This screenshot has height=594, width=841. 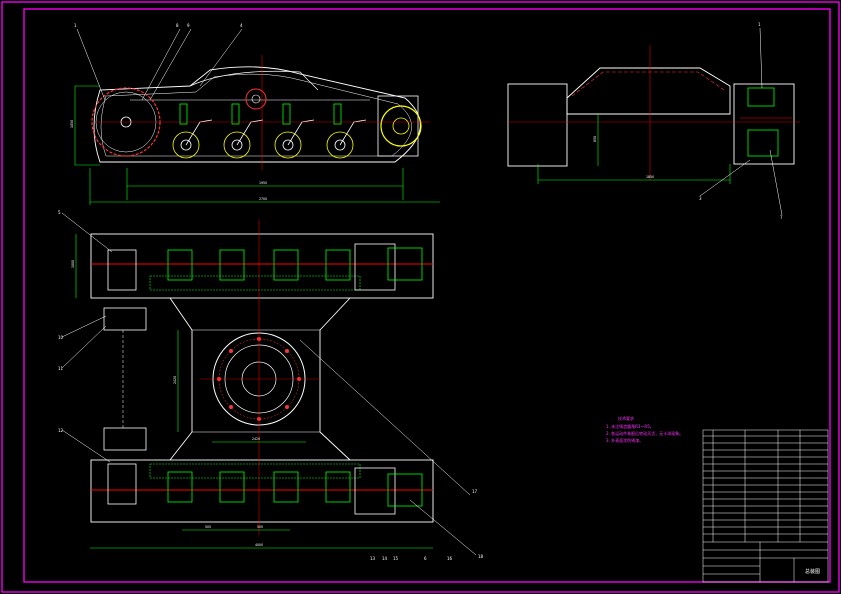 What do you see at coordinates (177, 25) in the screenshot?
I see `callout-top-8: 8` at bounding box center [177, 25].